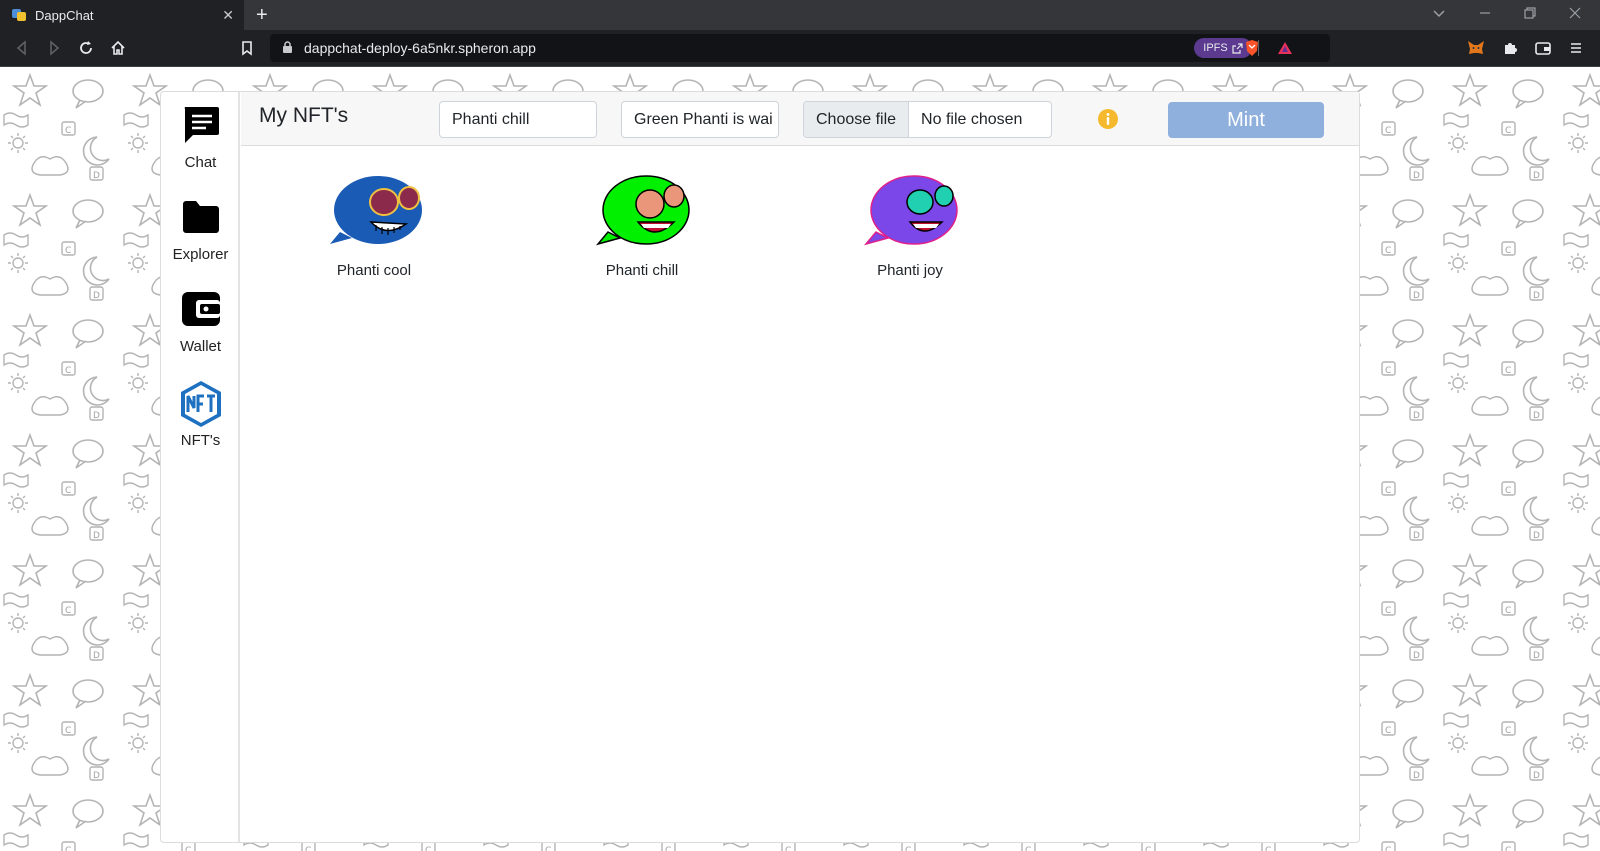 The image size is (1600, 851). Describe the element at coordinates (1285, 48) in the screenshot. I see `brave-rewards-icon` at that location.